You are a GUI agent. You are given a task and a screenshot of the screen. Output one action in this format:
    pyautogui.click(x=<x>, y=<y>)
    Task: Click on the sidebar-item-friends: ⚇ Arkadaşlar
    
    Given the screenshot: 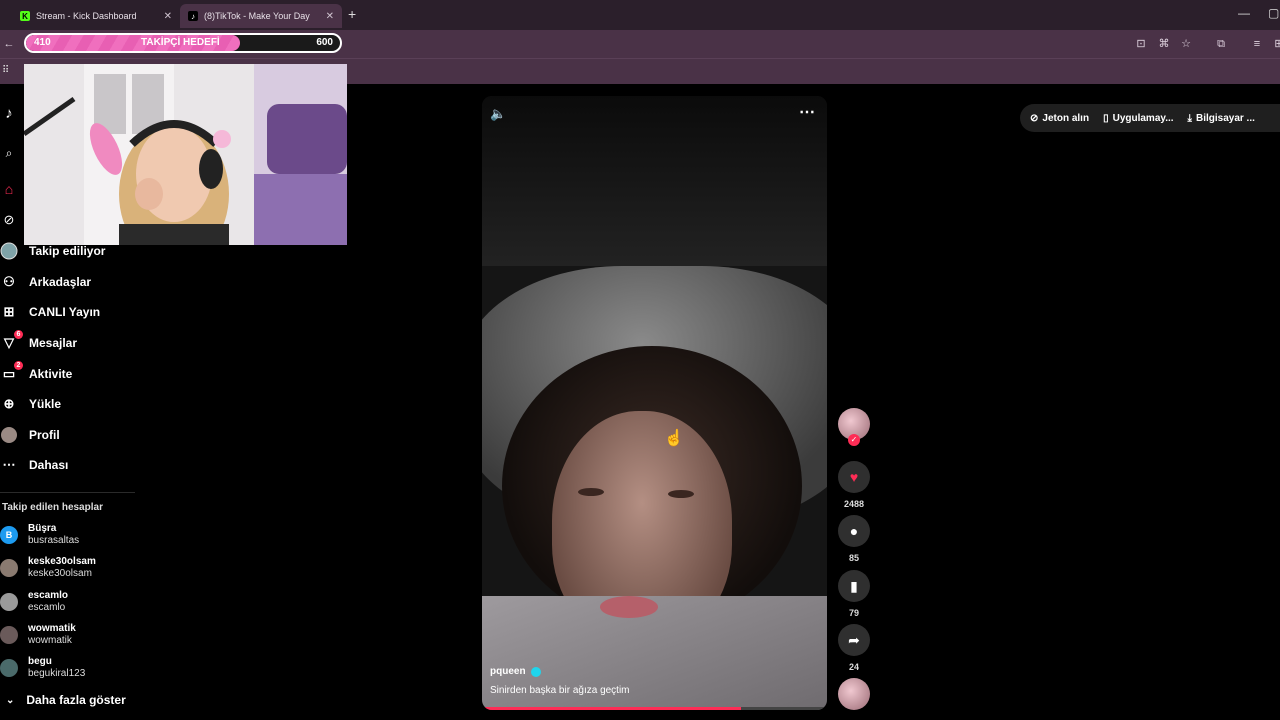 What is the action you would take?
    pyautogui.click(x=45, y=282)
    